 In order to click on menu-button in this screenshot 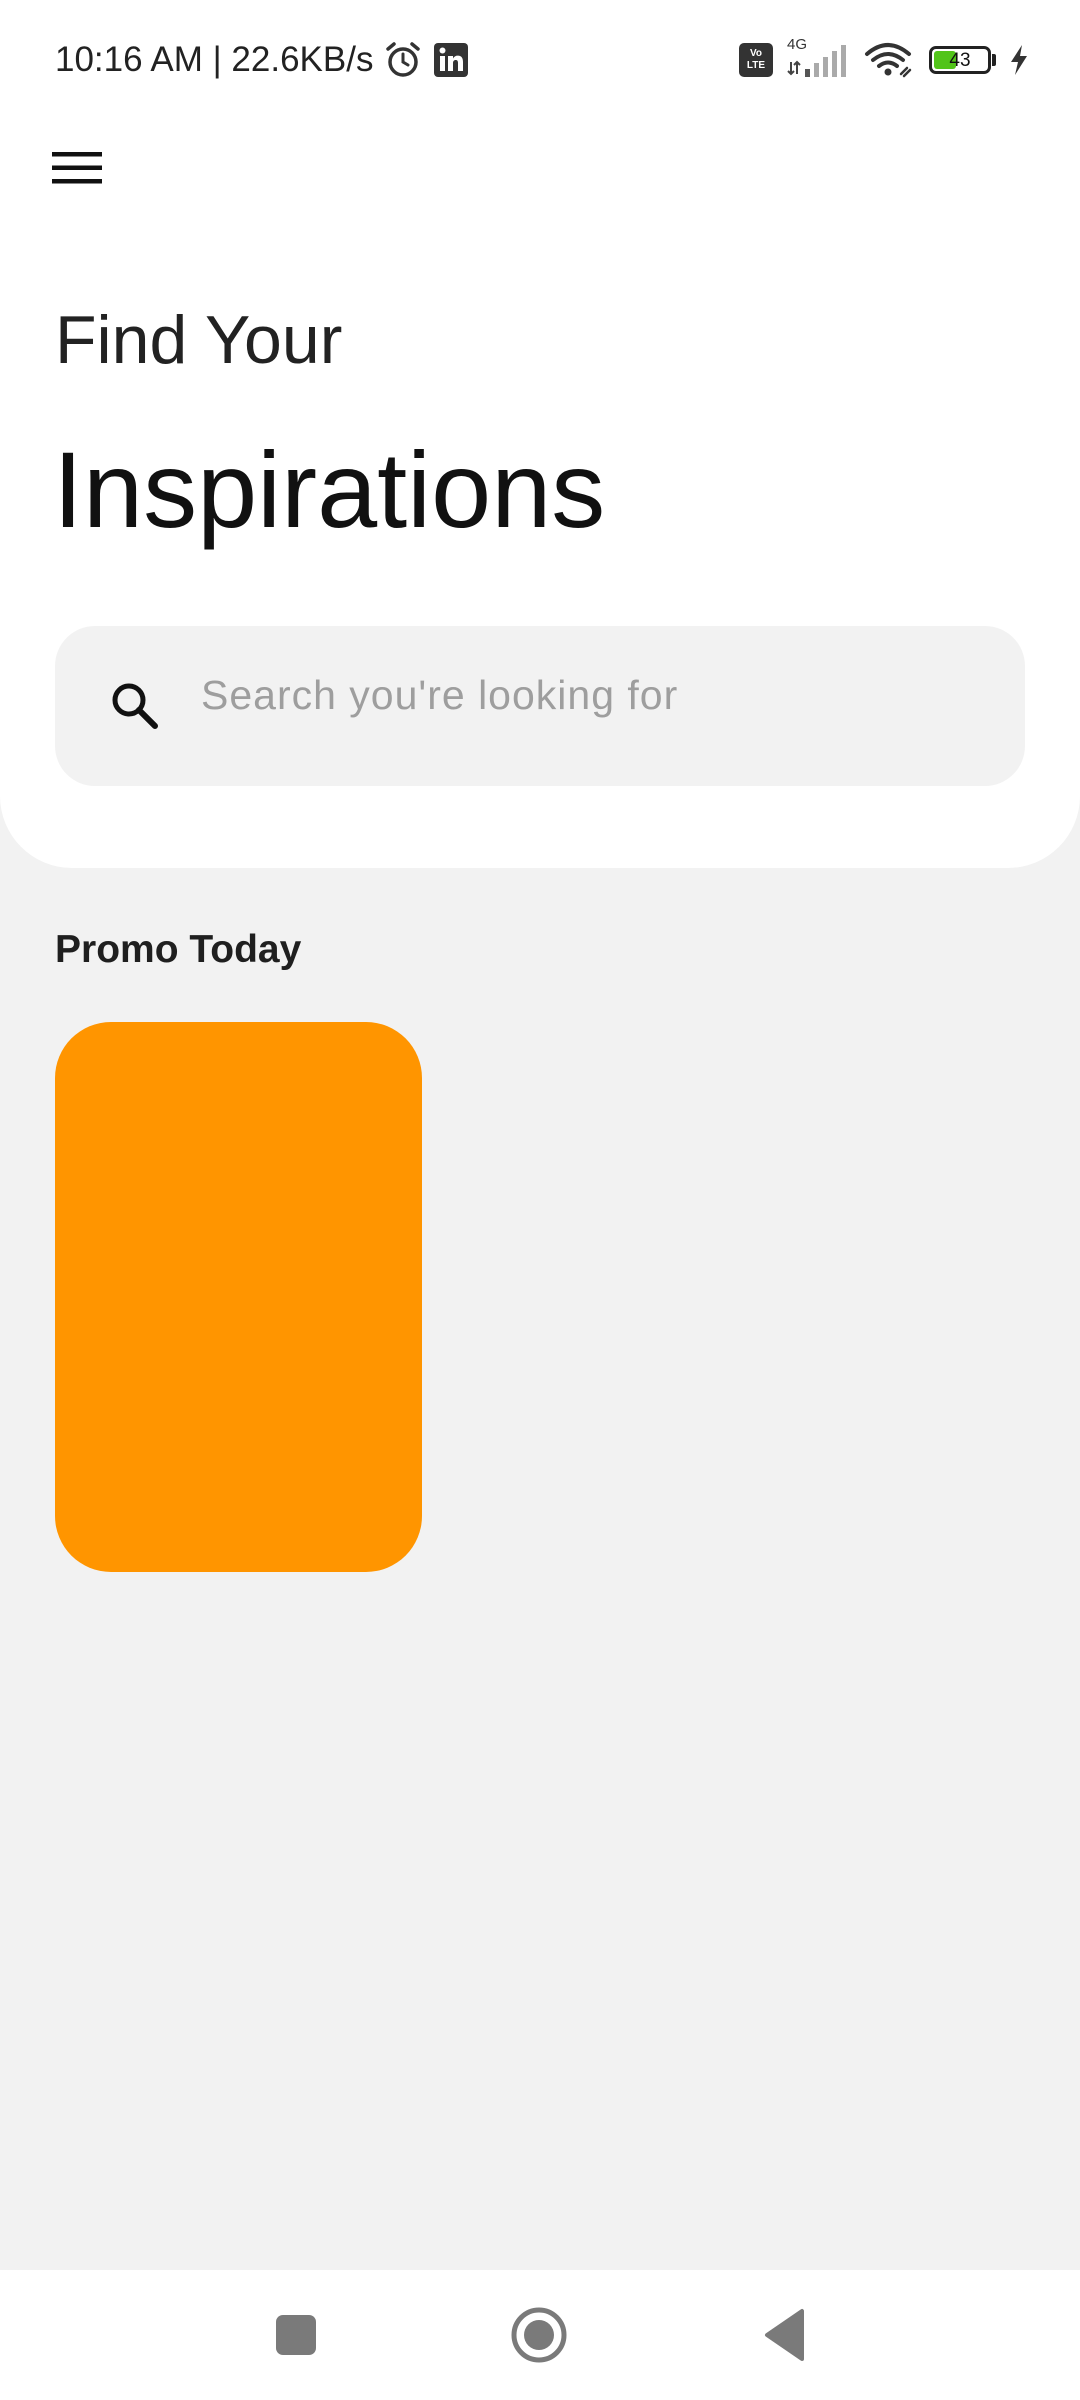, I will do `click(78, 168)`.